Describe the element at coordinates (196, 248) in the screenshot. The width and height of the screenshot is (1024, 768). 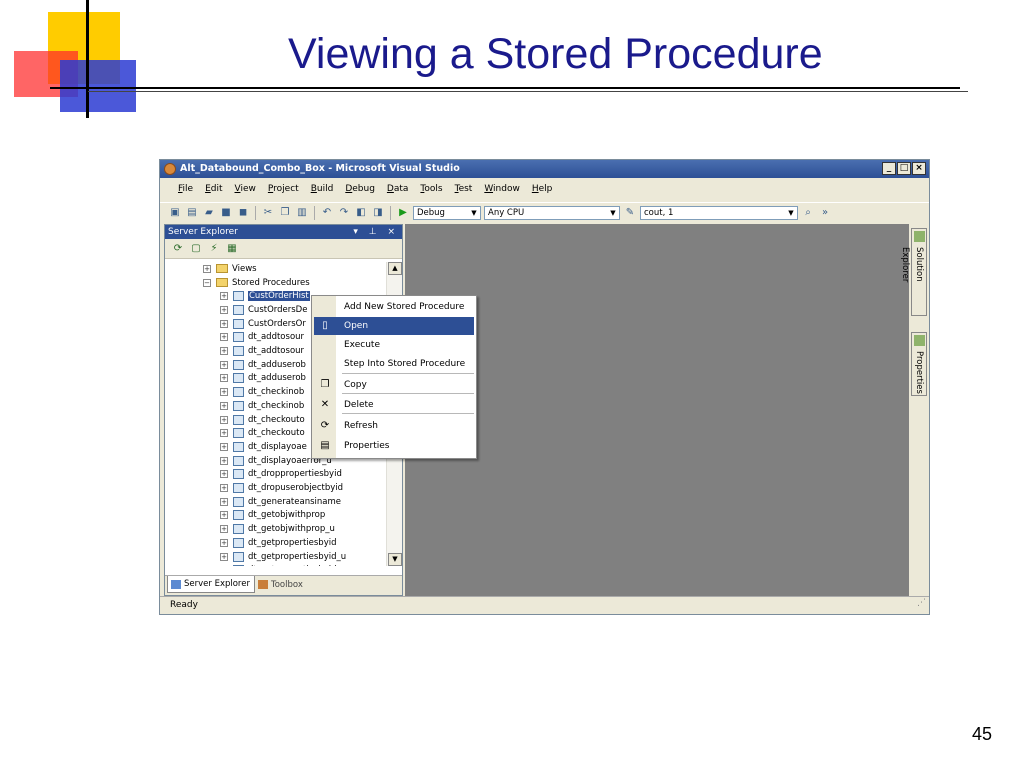
I see `stop-refresh-icon: ▢` at that location.